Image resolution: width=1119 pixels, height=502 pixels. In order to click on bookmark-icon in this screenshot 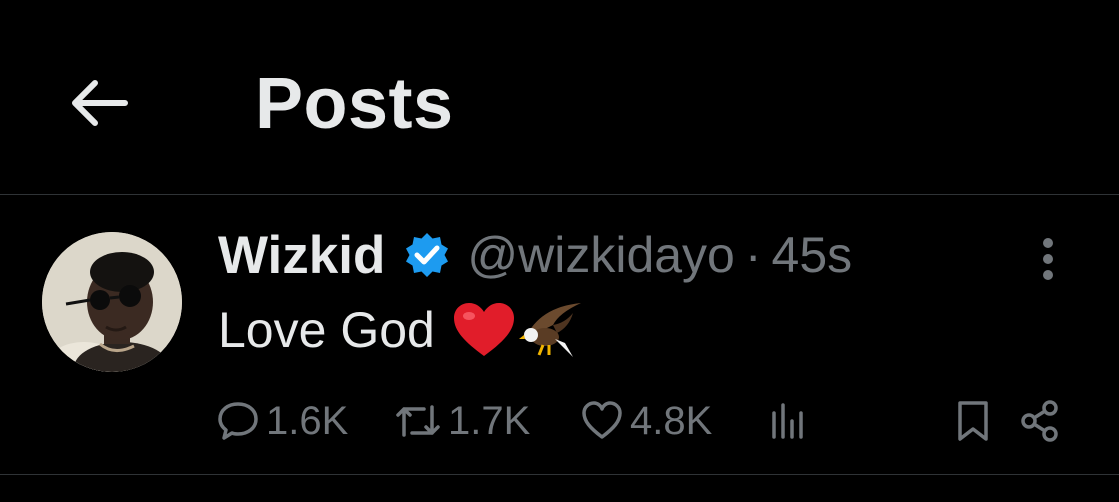, I will do `click(973, 421)`.